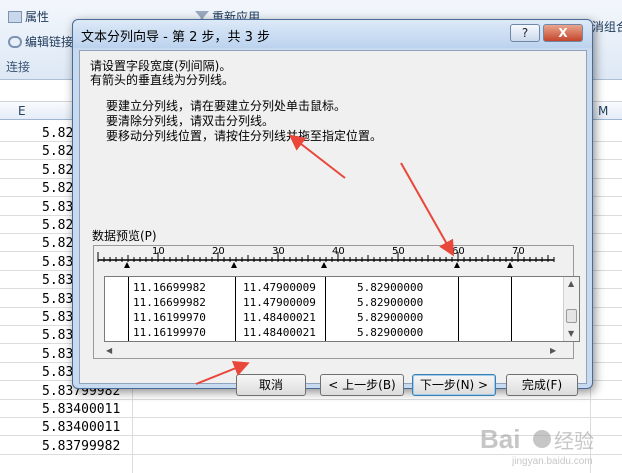 Image resolution: width=622 pixels, height=473 pixels. Describe the element at coordinates (571, 333) in the screenshot. I see `scroll-down-icon: ▼` at that location.